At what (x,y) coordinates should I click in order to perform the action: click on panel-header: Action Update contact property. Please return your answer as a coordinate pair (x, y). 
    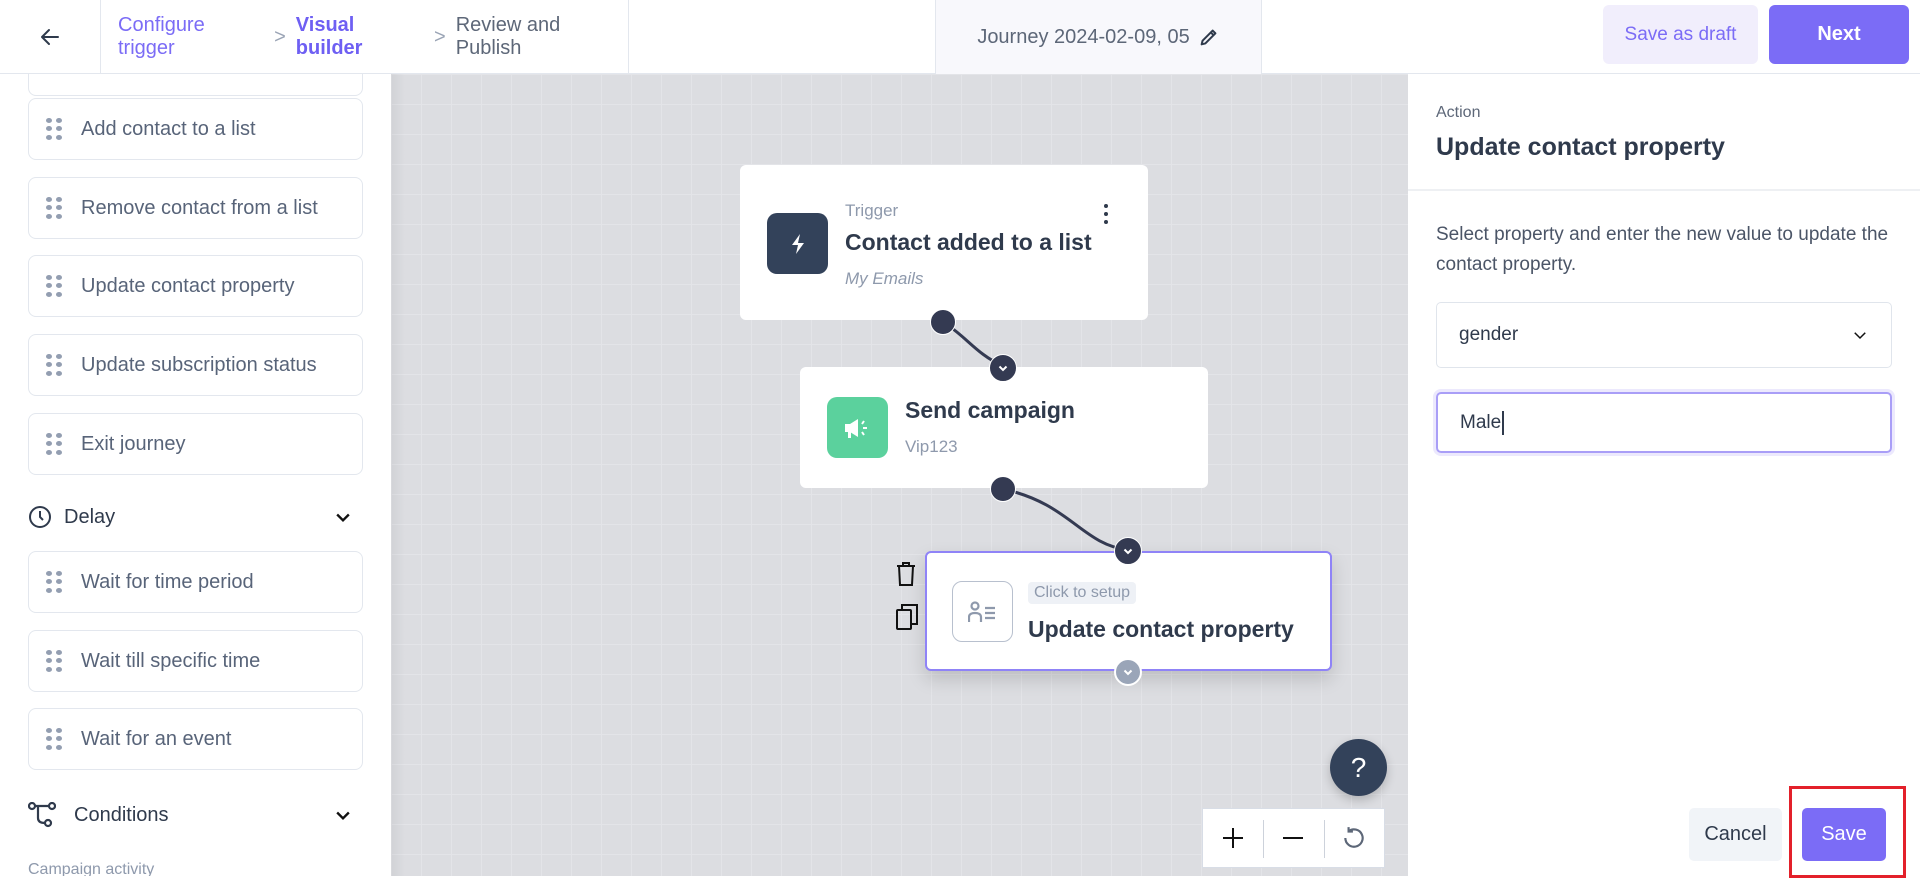
    Looking at the image, I should click on (1664, 132).